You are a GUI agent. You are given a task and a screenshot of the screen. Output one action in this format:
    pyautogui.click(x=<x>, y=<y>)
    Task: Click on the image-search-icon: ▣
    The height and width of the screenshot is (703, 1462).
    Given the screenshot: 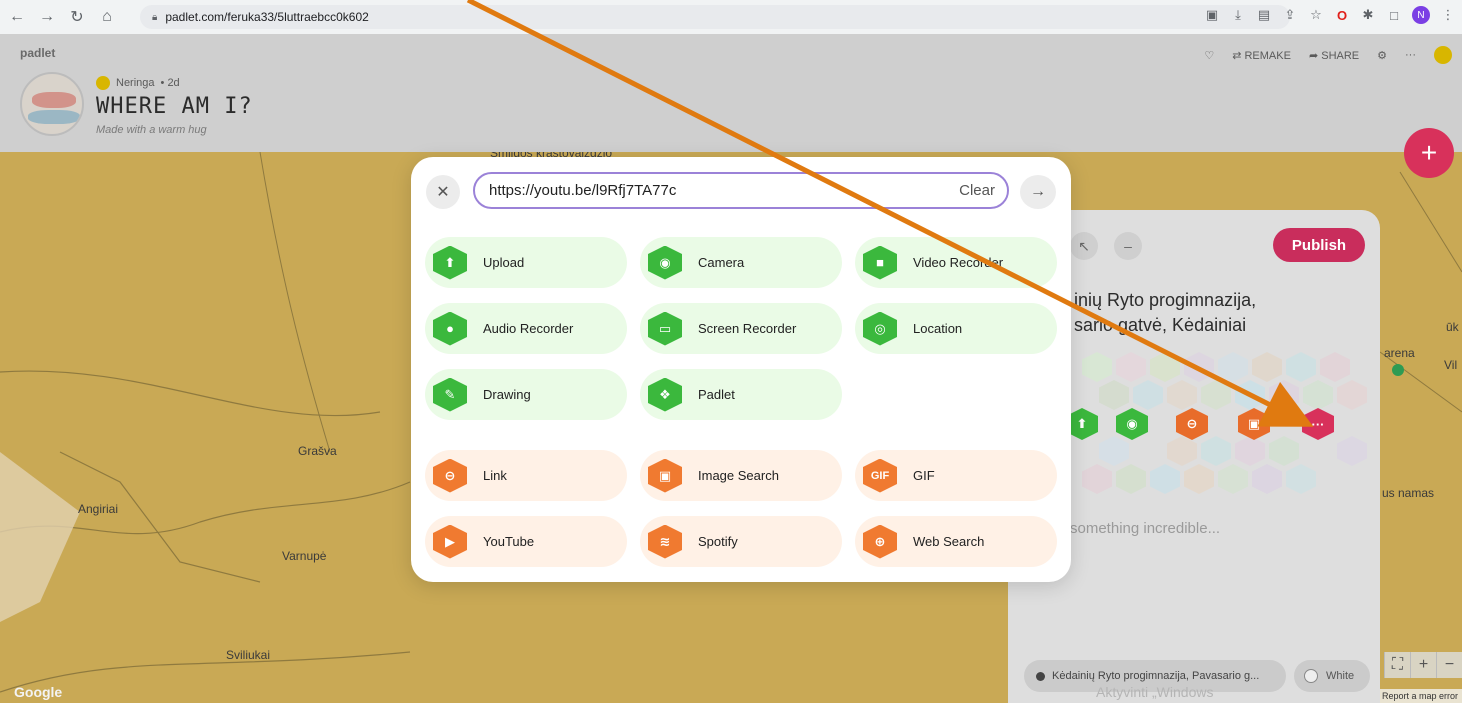 What is the action you would take?
    pyautogui.click(x=665, y=475)
    